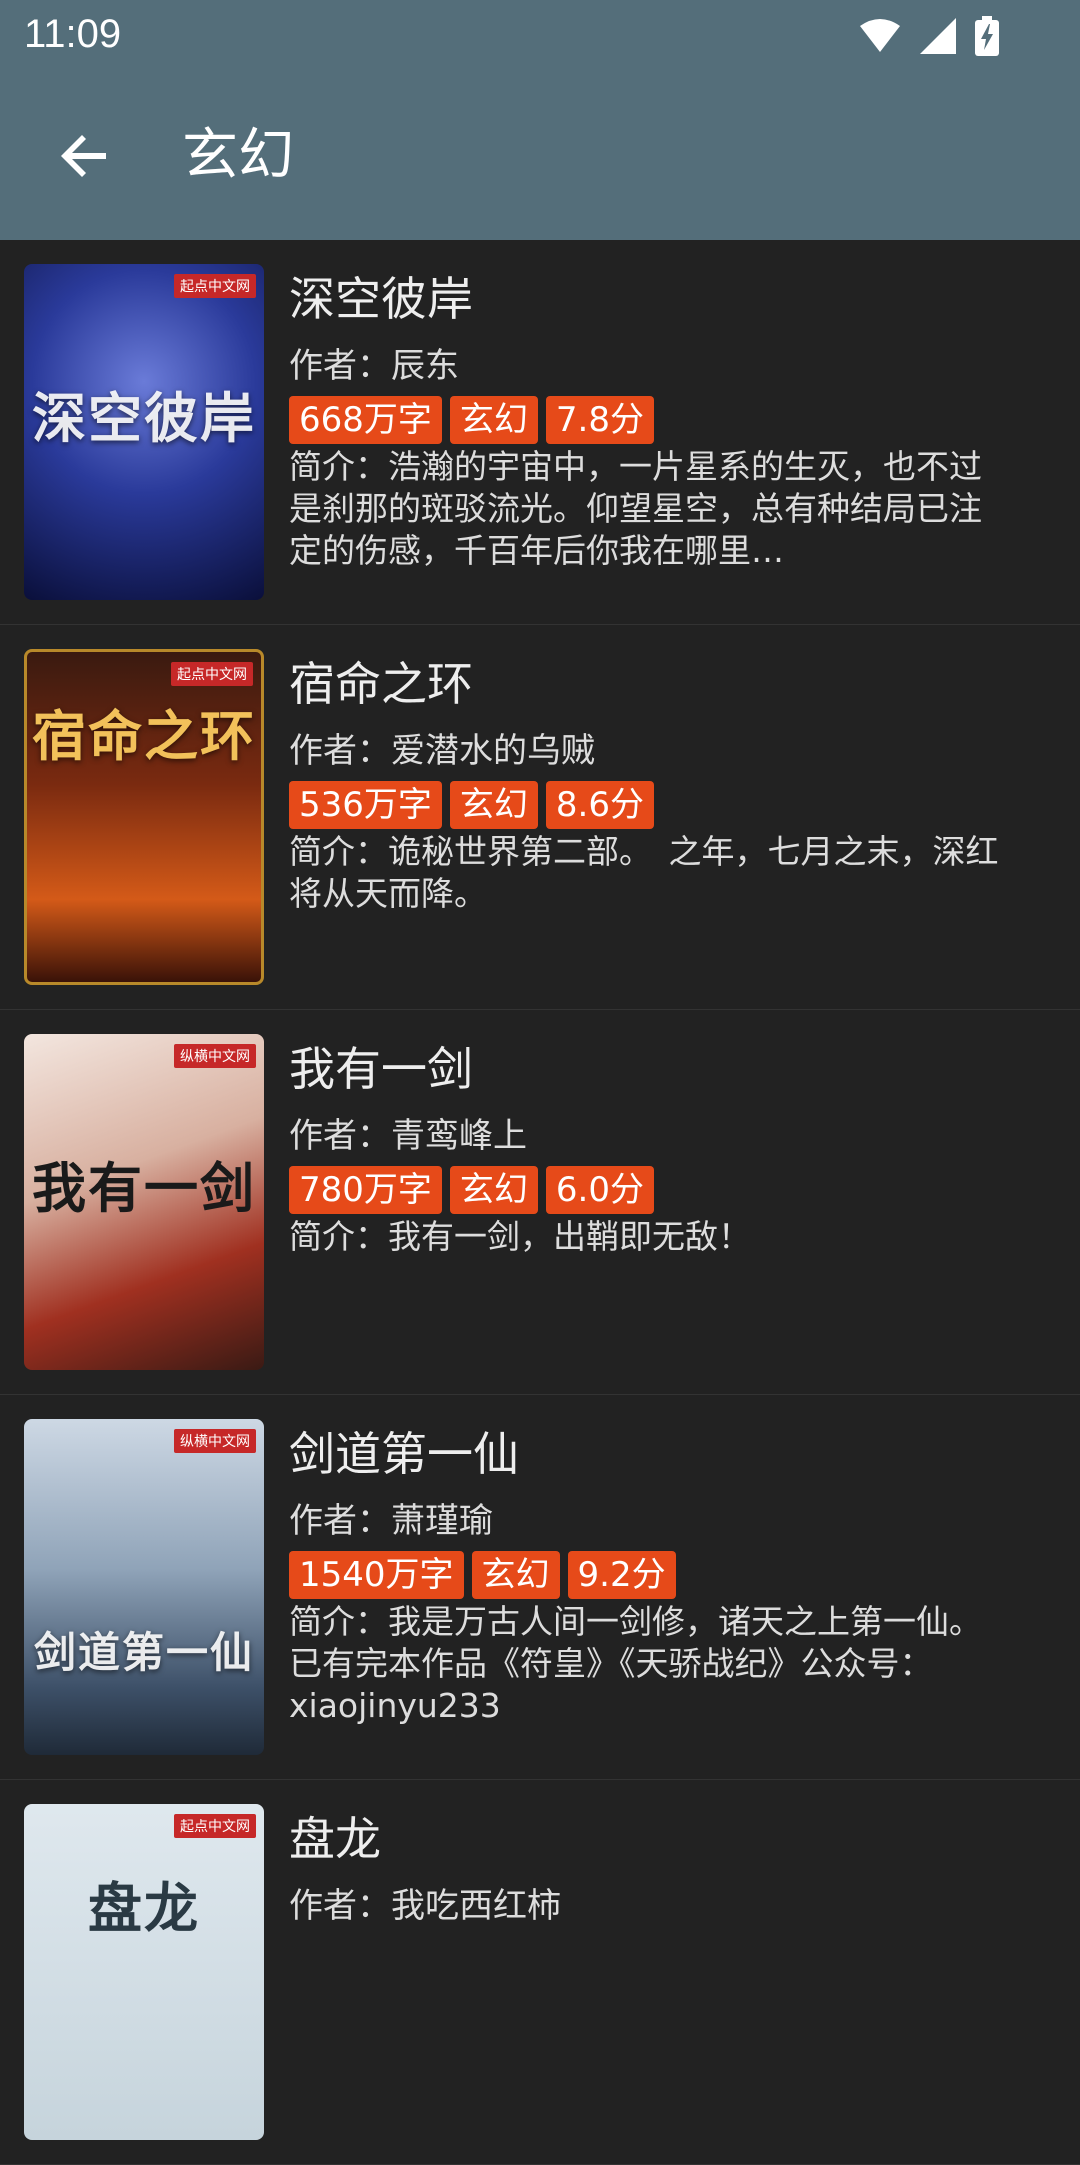 This screenshot has height=2165, width=1080. I want to click on word-count-badge: 1540万字, so click(376, 1575).